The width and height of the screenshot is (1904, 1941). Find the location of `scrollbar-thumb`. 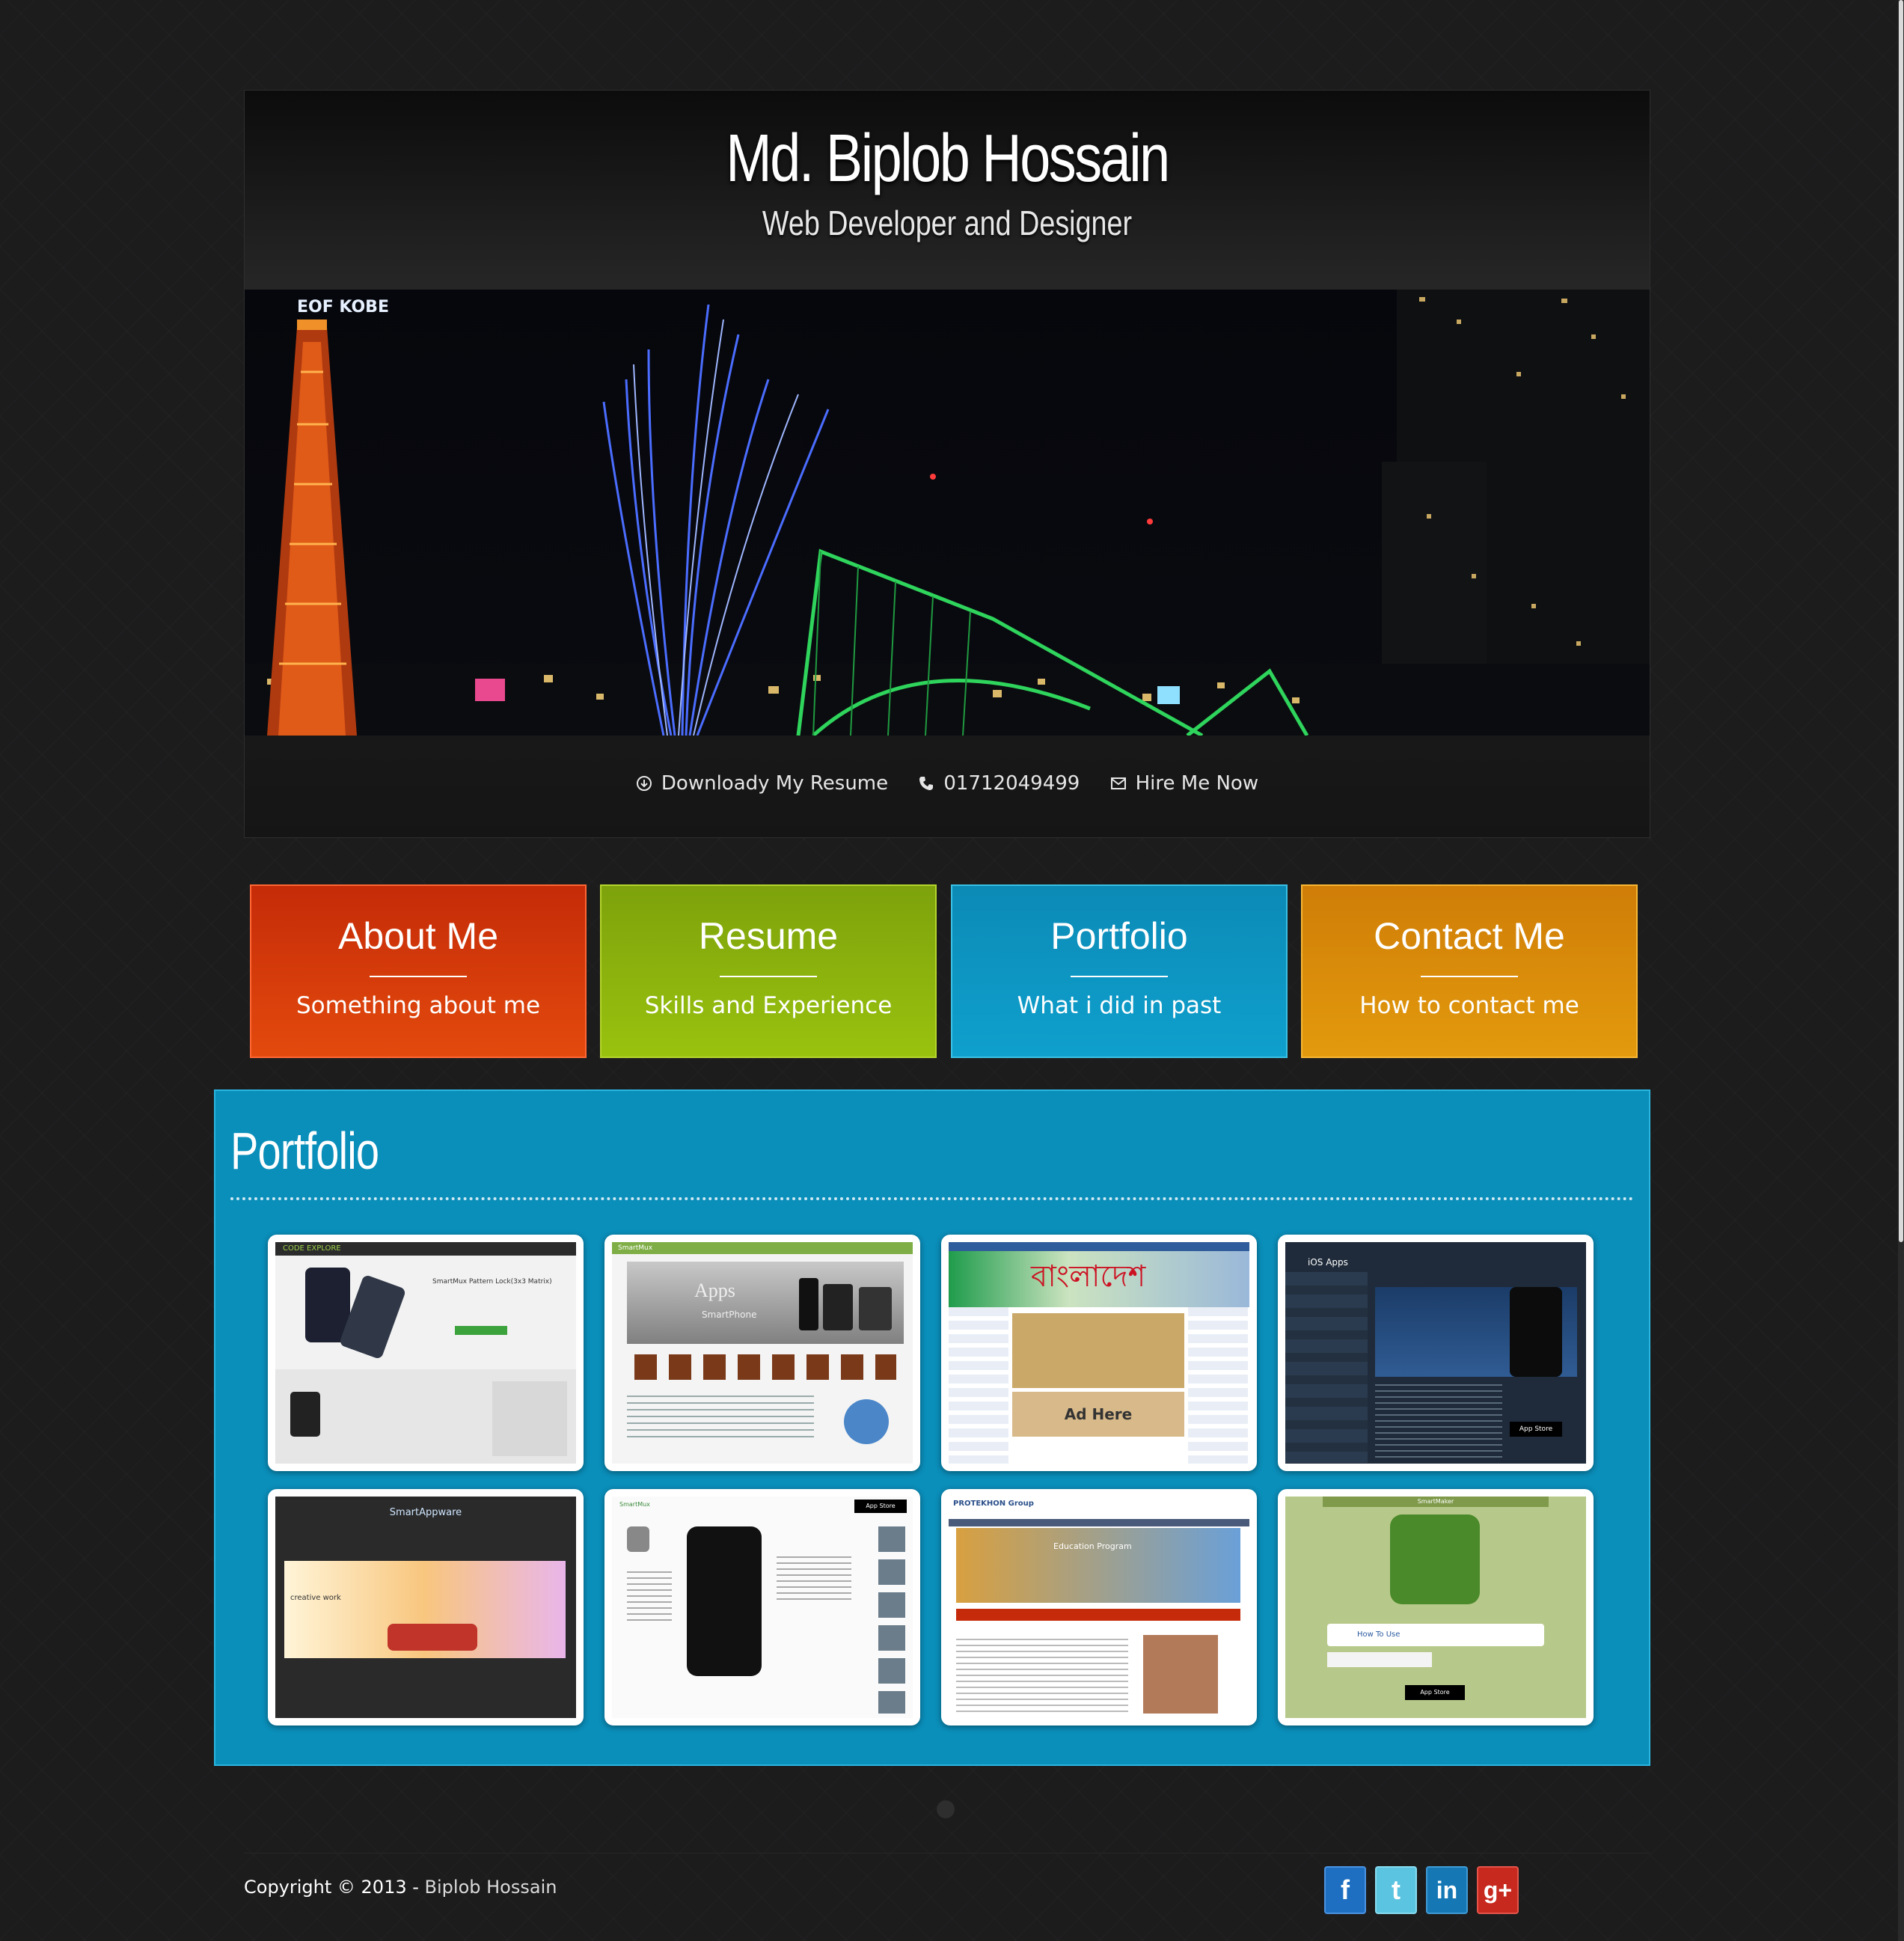

scrollbar-thumb is located at coordinates (1901, 621).